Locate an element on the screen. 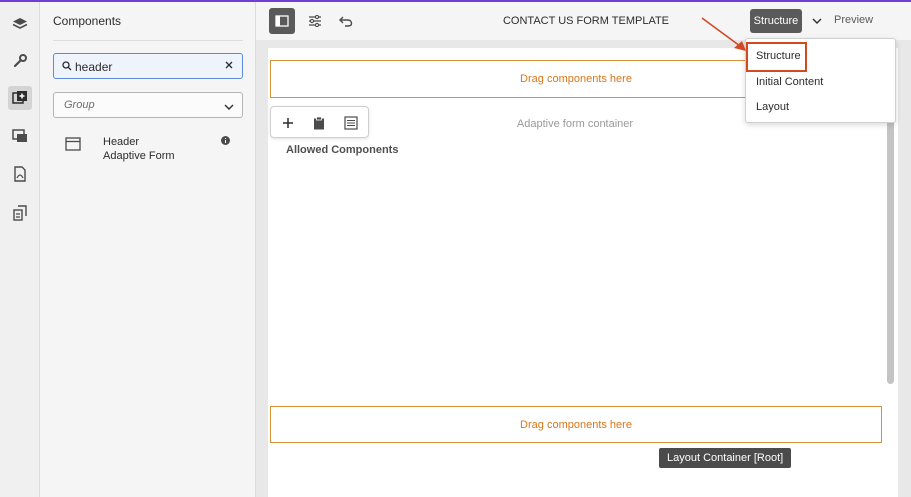 This screenshot has height=497, width=911. panel-title: Components is located at coordinates (87, 21).